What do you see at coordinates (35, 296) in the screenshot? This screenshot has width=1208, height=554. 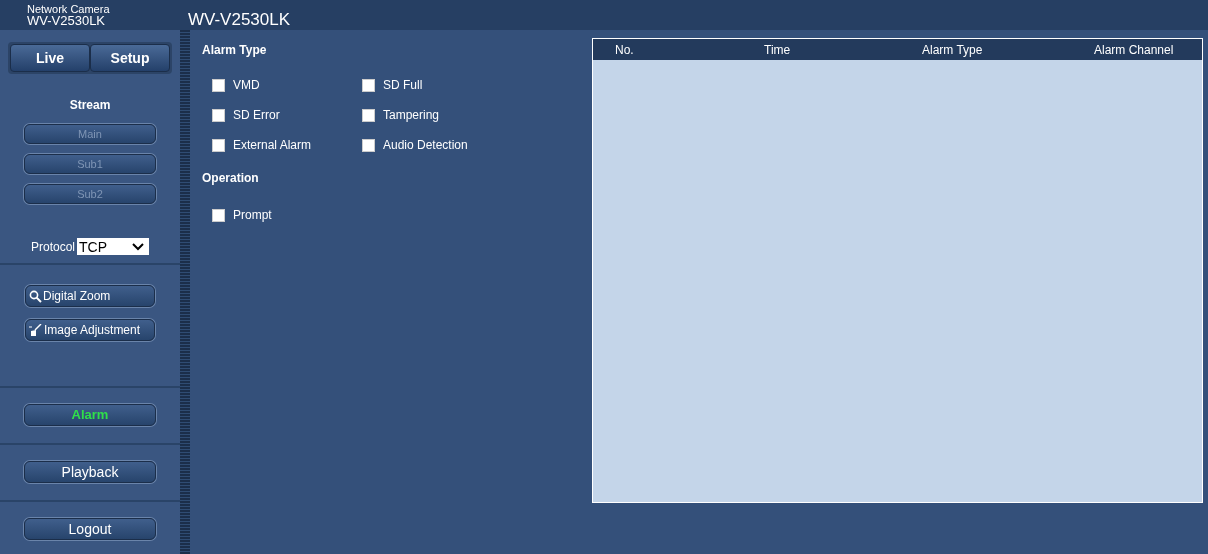 I see `magnifier-icon` at bounding box center [35, 296].